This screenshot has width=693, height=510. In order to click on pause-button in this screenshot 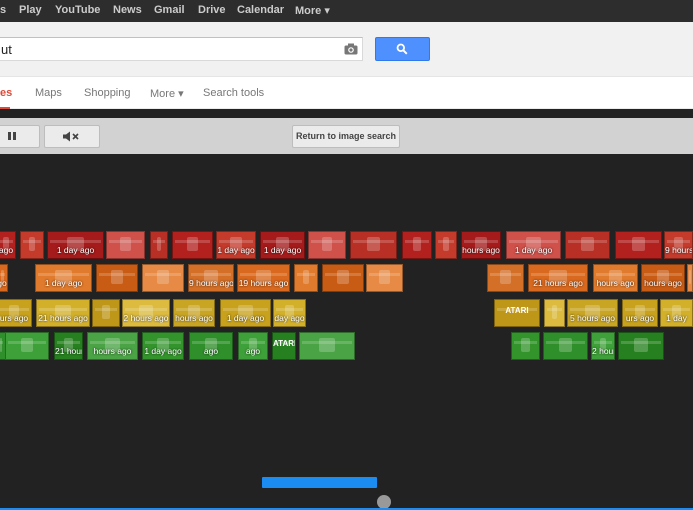, I will do `click(20, 136)`.